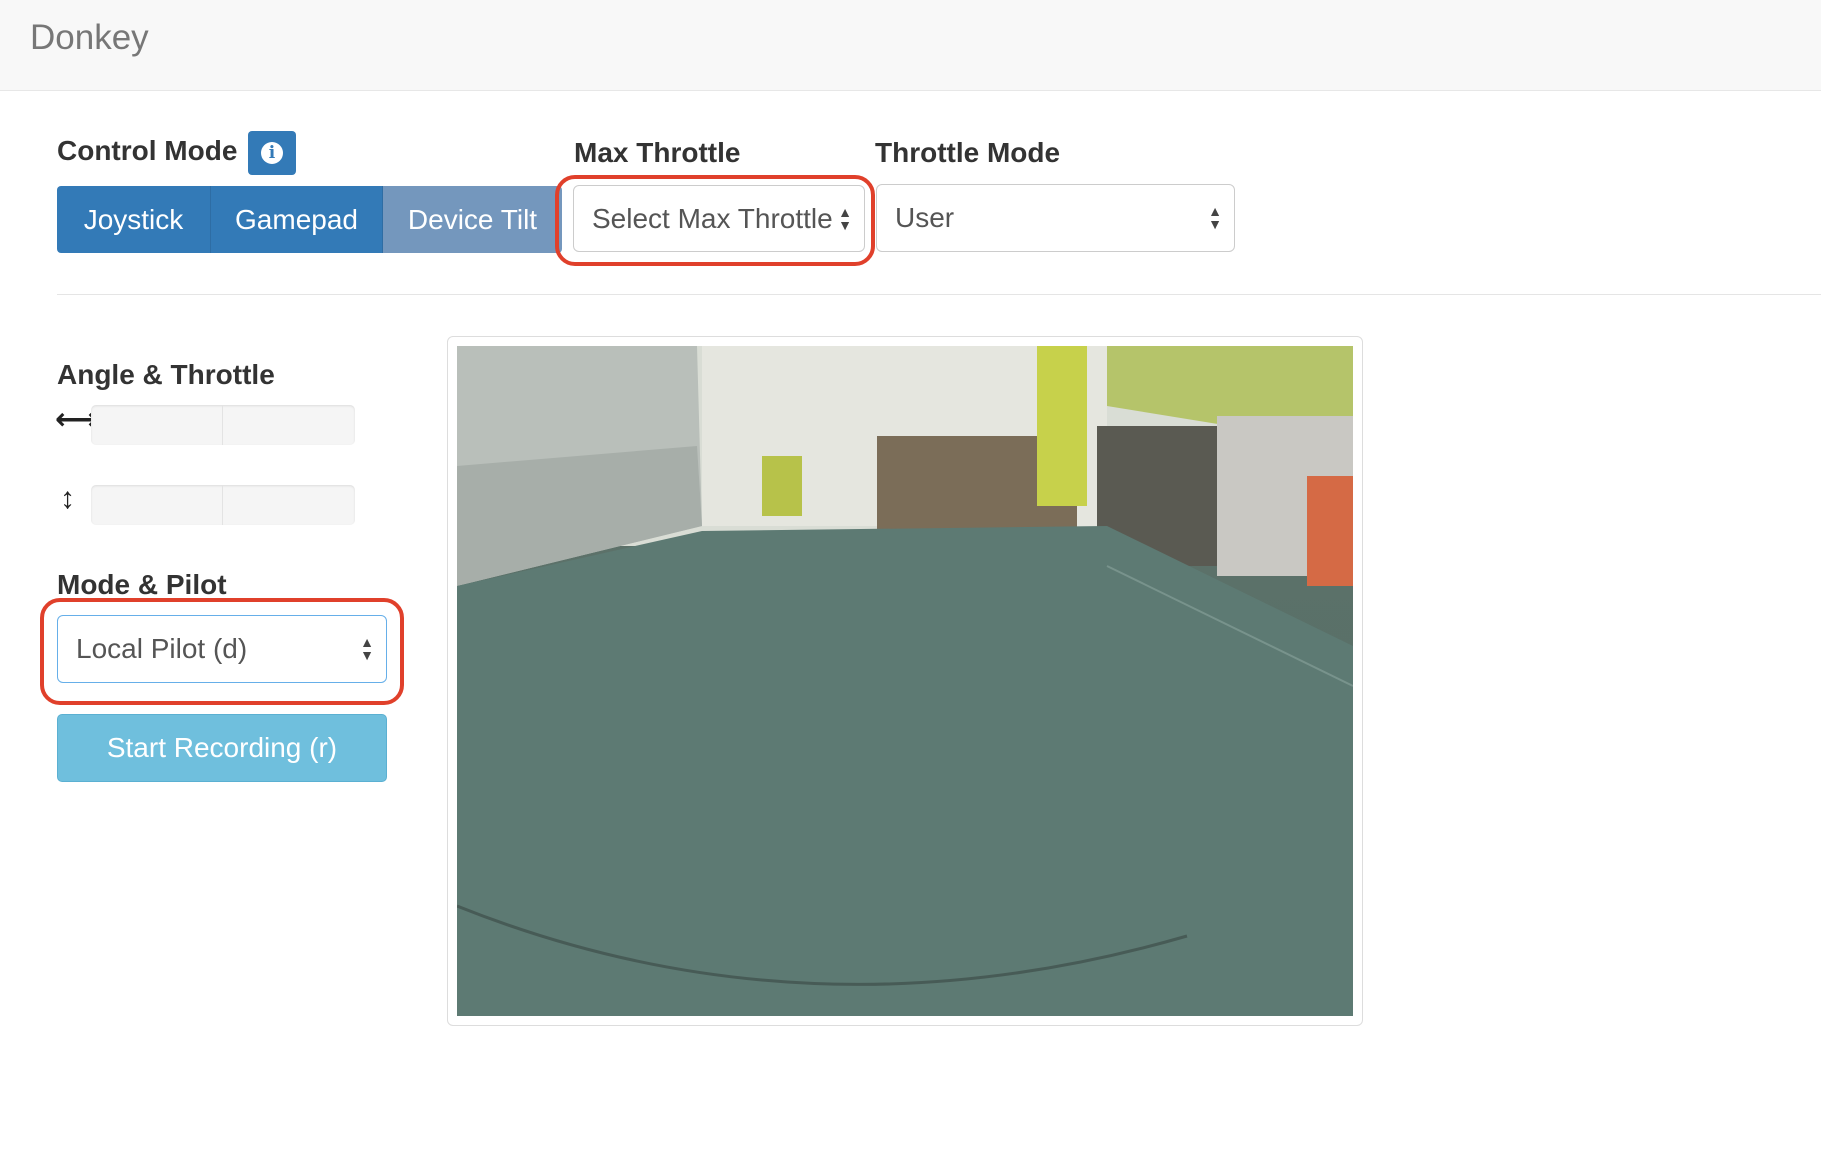 The image size is (1821, 1172). Describe the element at coordinates (939, 294) in the screenshot. I see `divider` at that location.